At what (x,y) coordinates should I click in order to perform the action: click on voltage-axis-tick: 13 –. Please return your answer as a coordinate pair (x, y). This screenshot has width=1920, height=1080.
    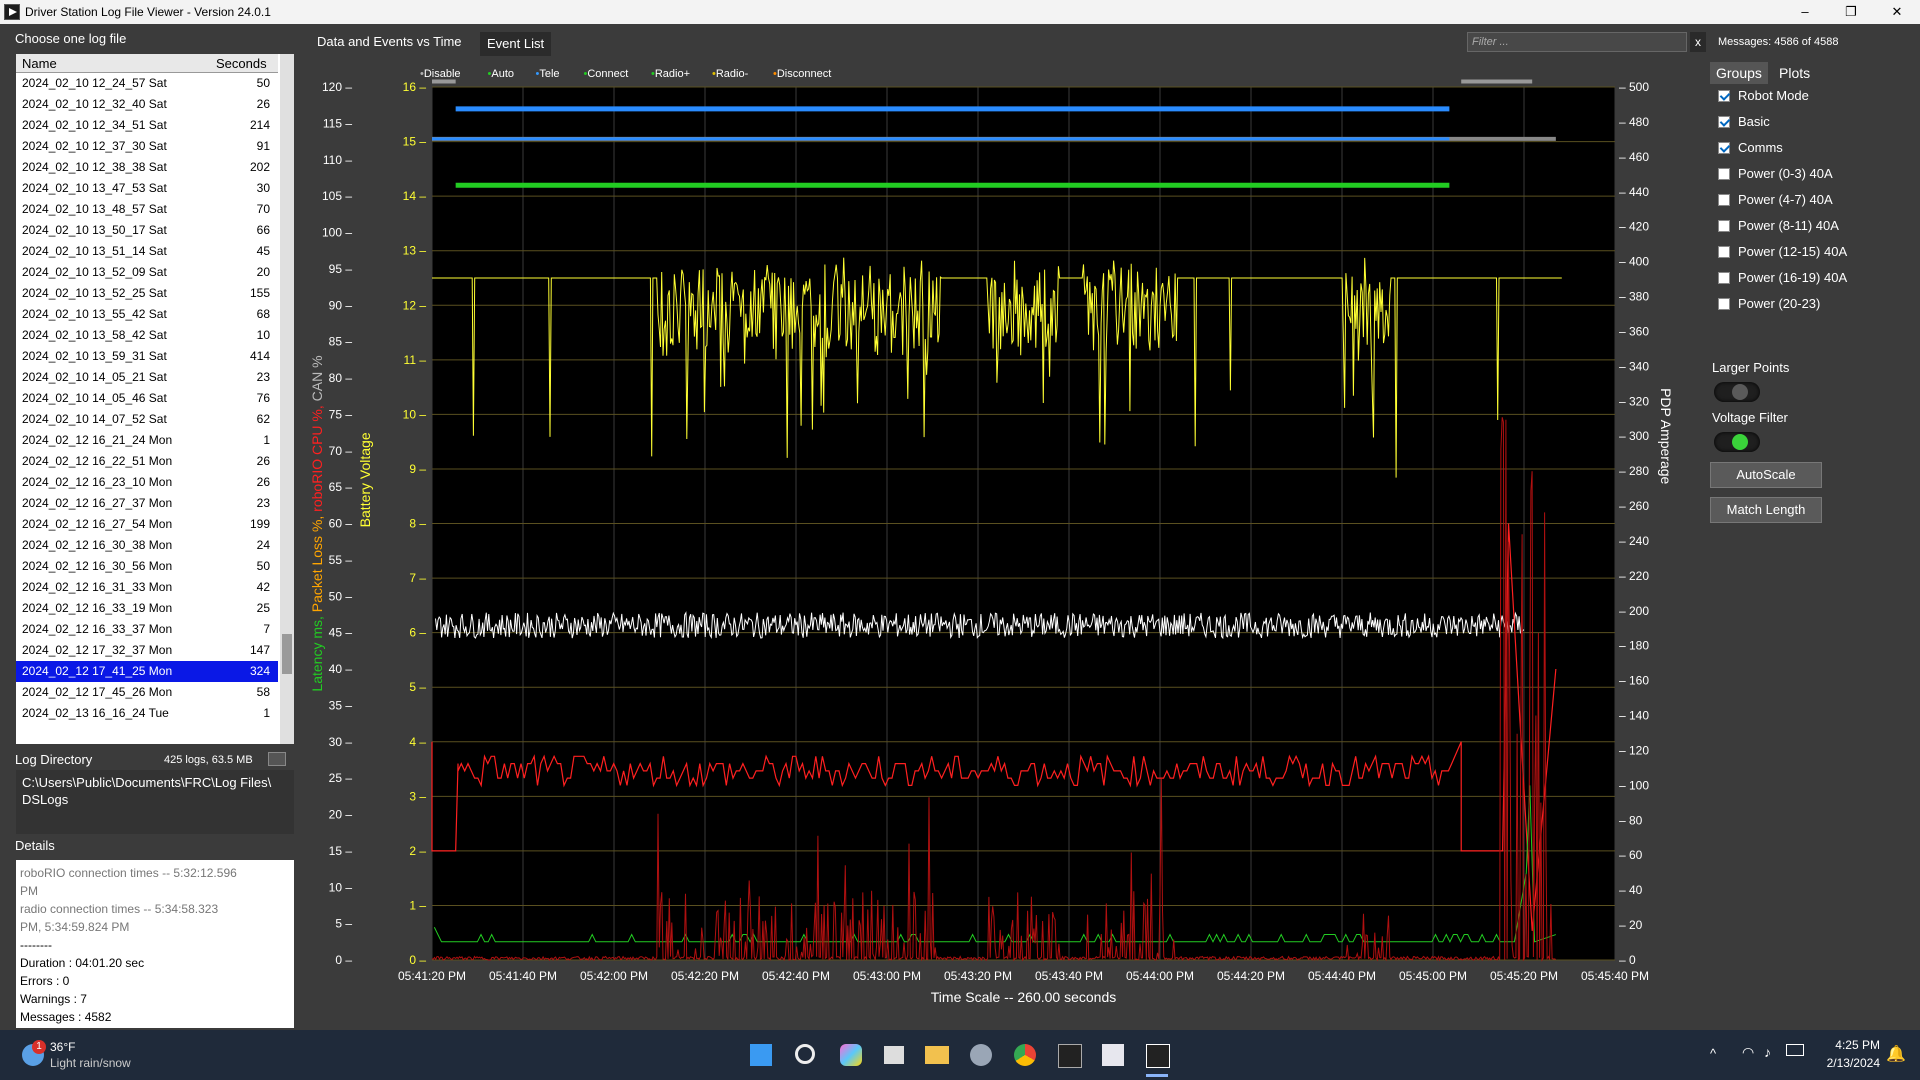
    Looking at the image, I should click on (415, 251).